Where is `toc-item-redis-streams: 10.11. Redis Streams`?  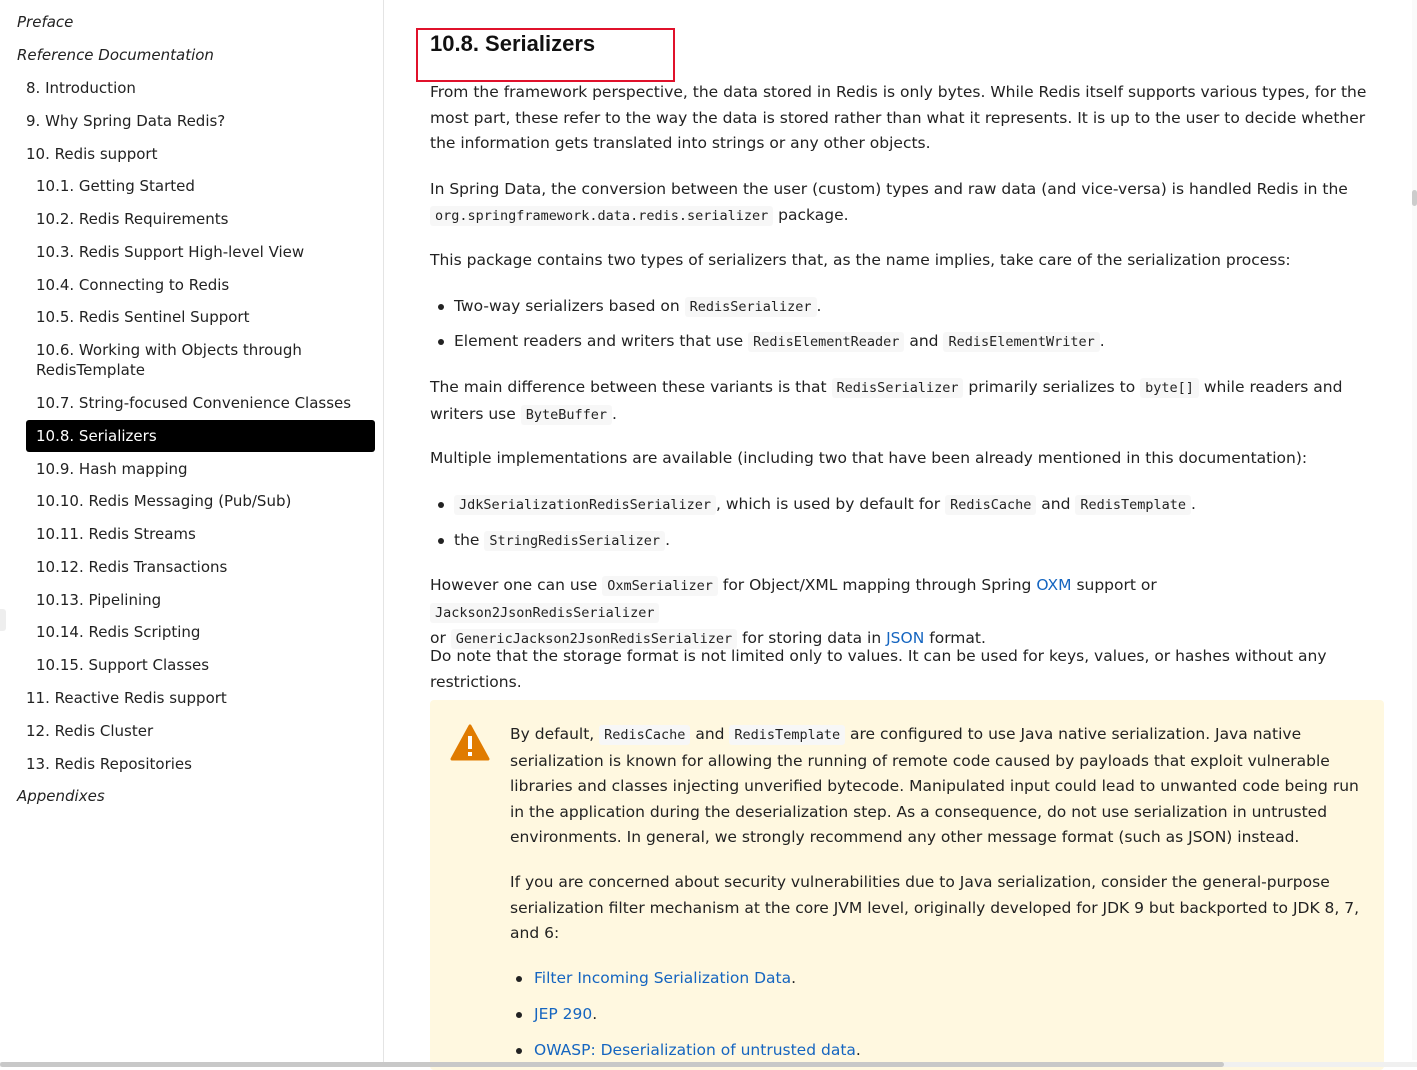 toc-item-redis-streams: 10.11. Redis Streams is located at coordinates (116, 534).